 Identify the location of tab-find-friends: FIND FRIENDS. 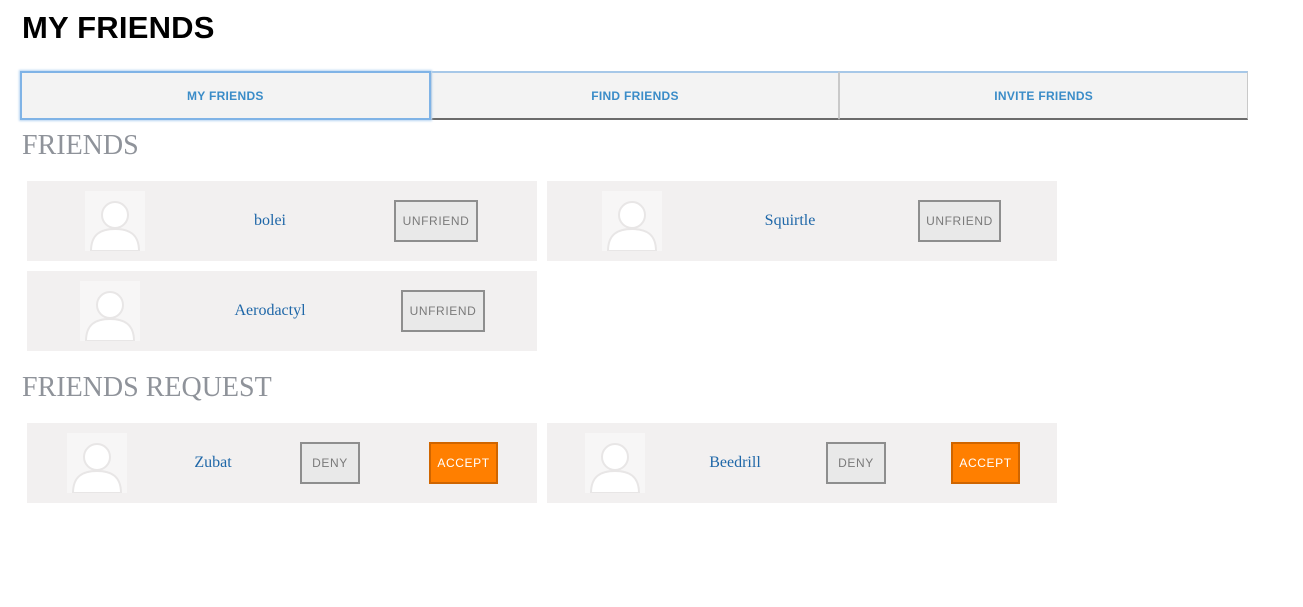
(635, 95).